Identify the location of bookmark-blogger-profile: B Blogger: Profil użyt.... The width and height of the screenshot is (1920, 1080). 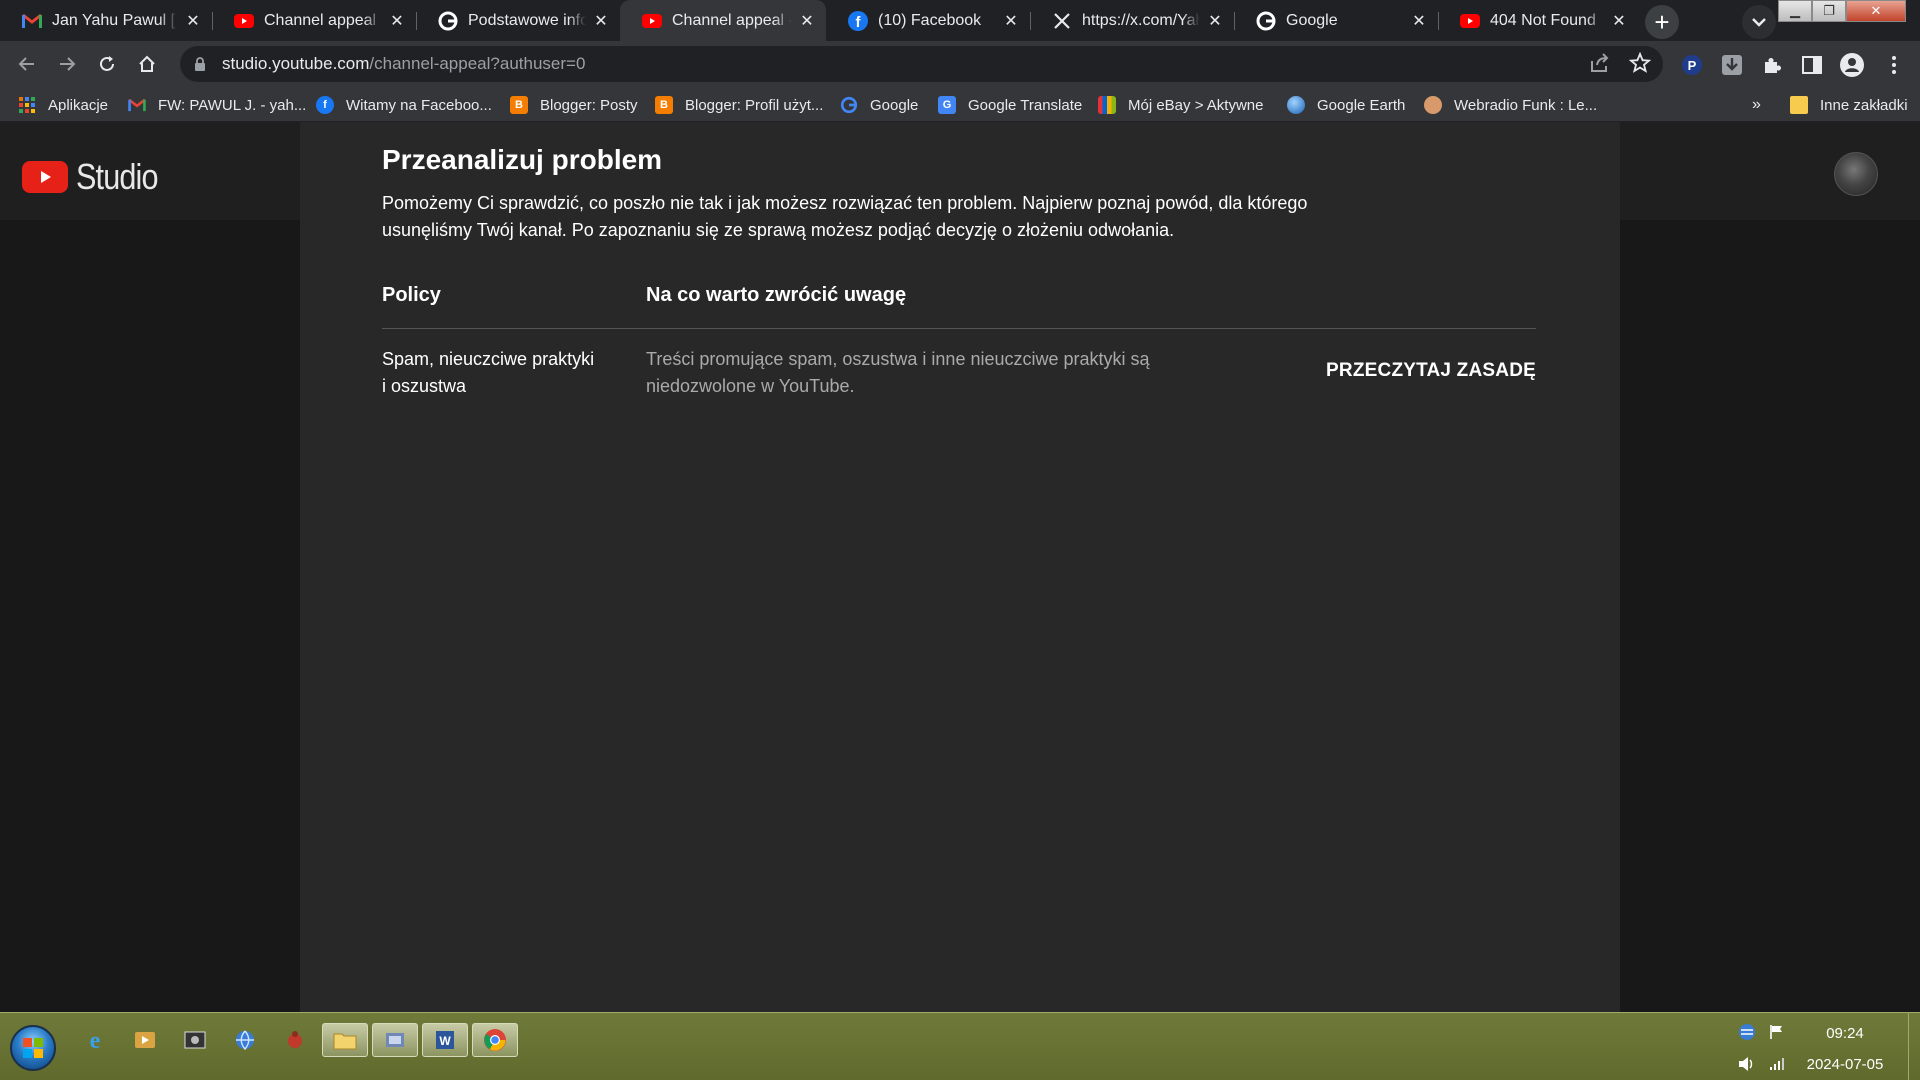
(739, 105).